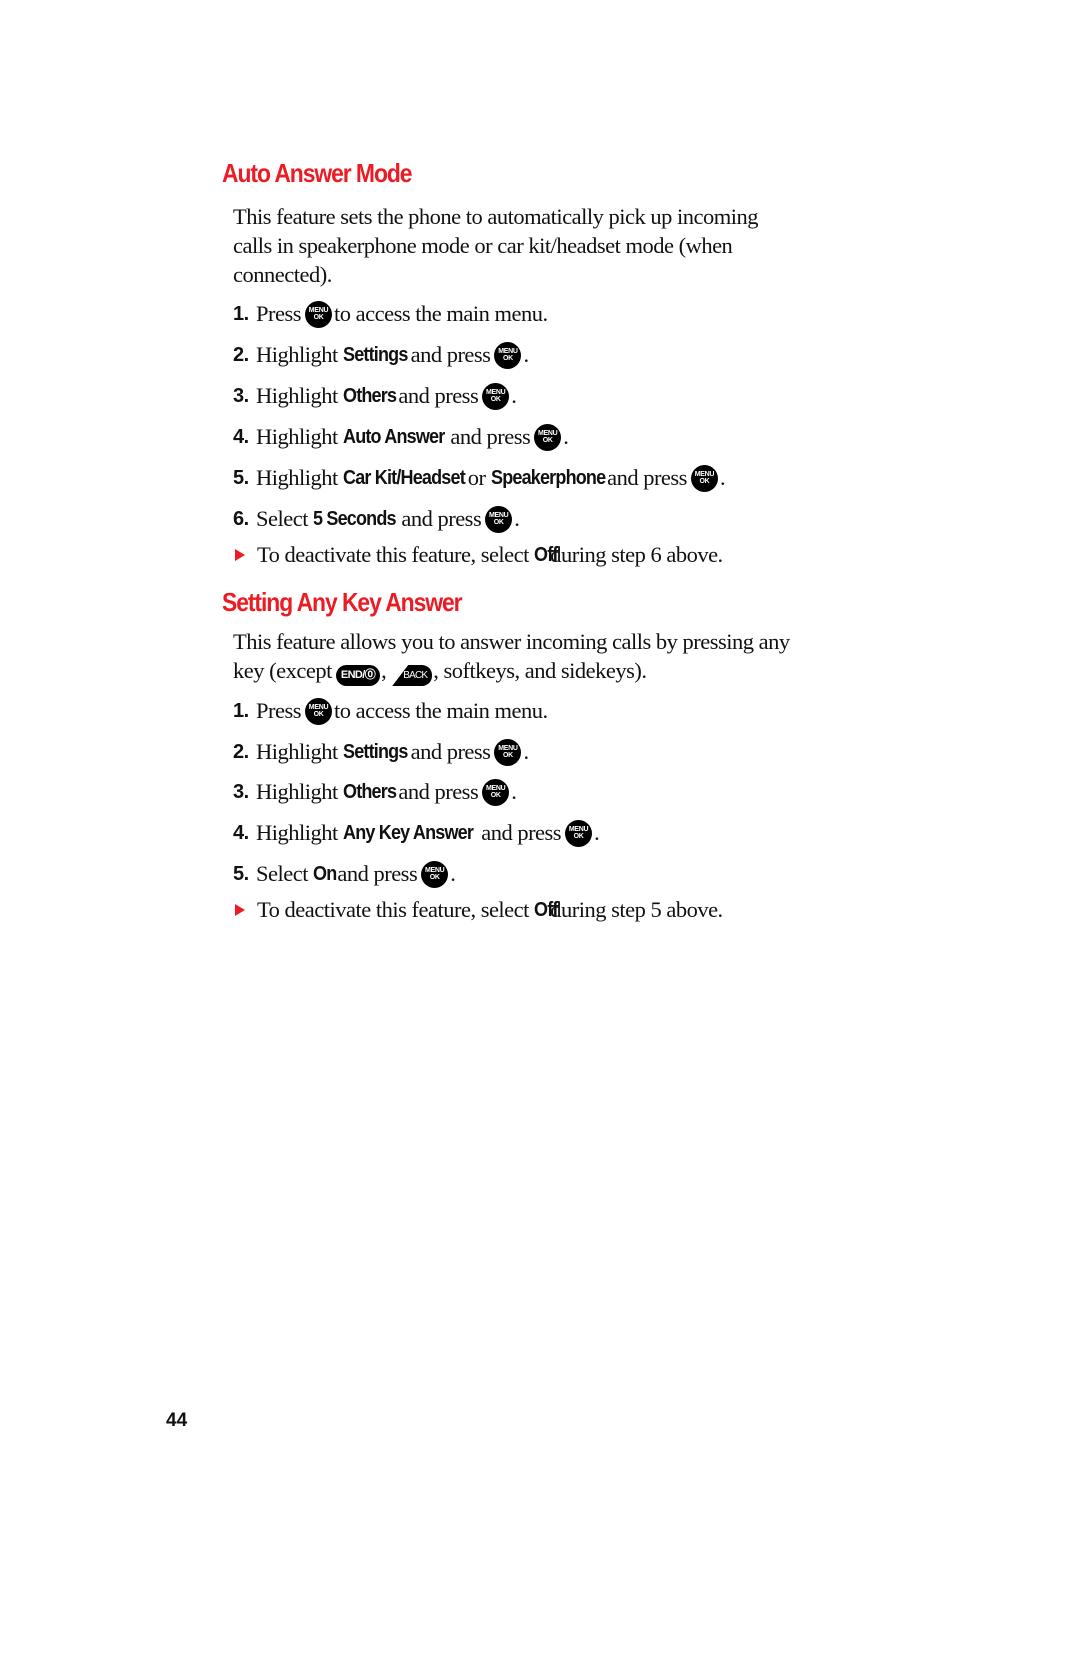 The height and width of the screenshot is (1669, 1080). Describe the element at coordinates (241, 519) in the screenshot. I see `step-number: 6.` at that location.